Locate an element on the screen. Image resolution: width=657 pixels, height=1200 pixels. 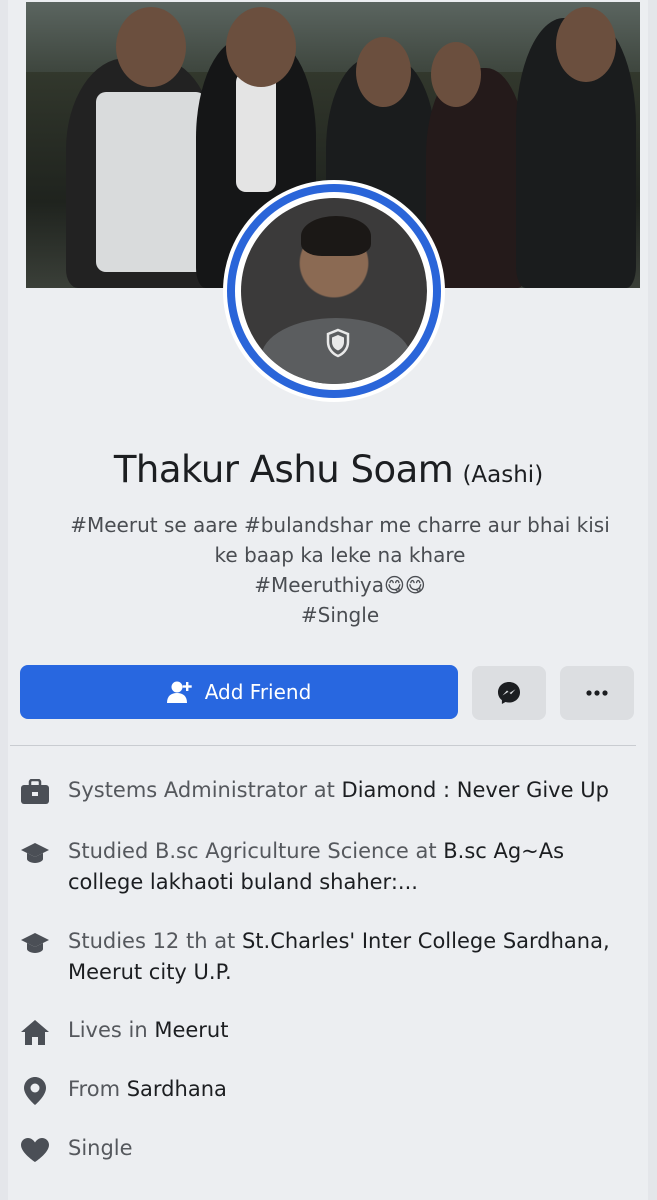
messenger-icon is located at coordinates (509, 693).